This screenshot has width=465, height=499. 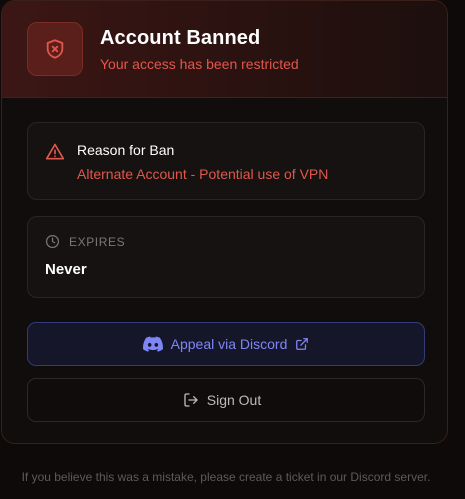 What do you see at coordinates (226, 257) in the screenshot?
I see `ban-expires-panel: EXPIRES Never` at bounding box center [226, 257].